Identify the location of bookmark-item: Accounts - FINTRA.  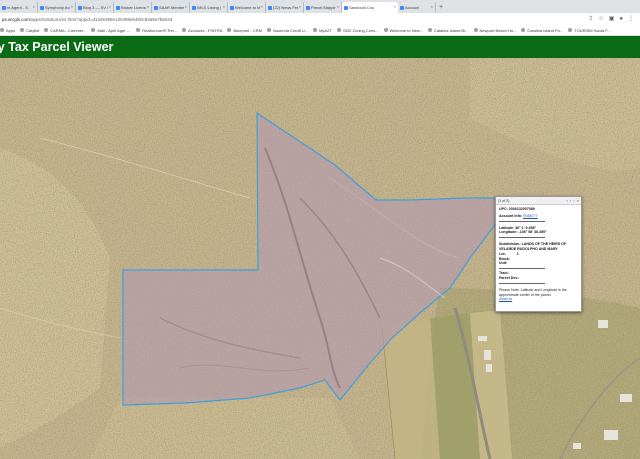
(202, 30).